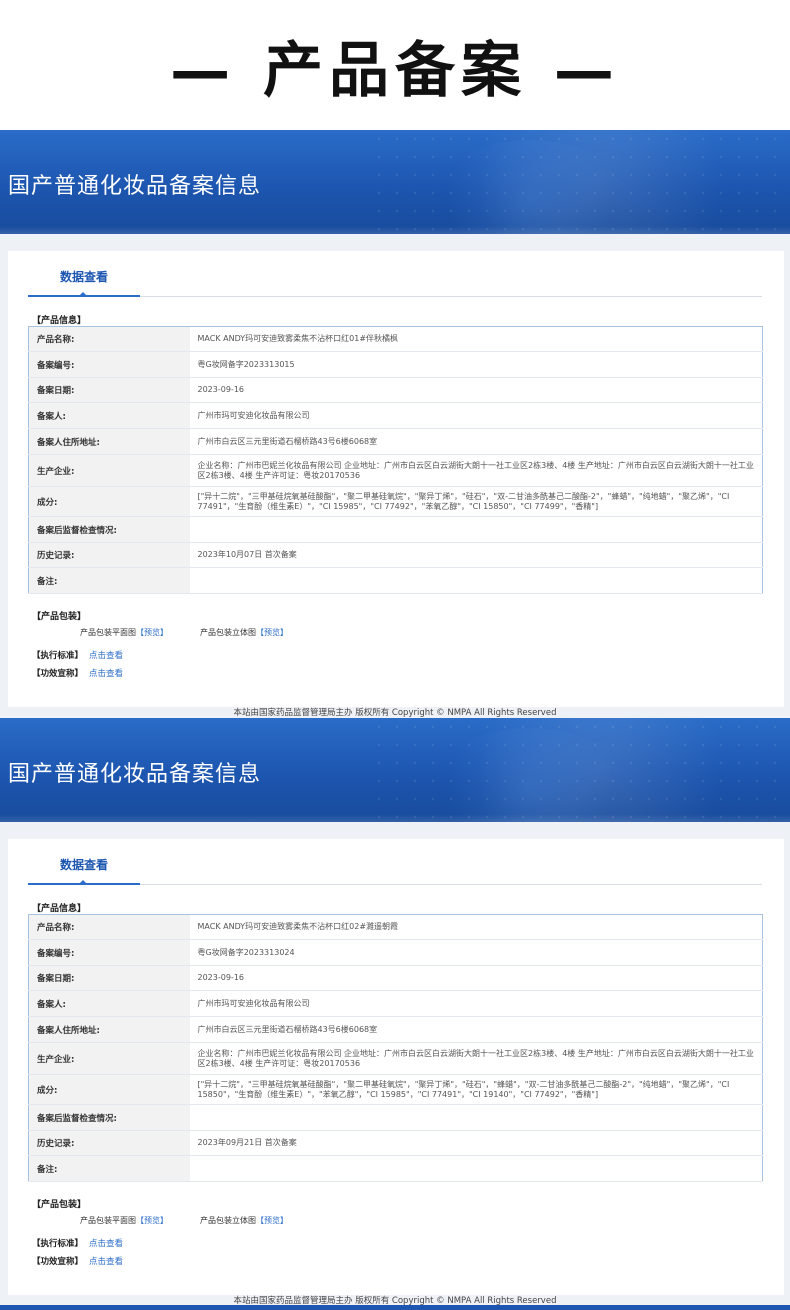 This screenshot has height=1310, width=790. I want to click on table-row: 产品名称: MACK ANDY玛可安迪致雾柔焦不沾杯口红01#伴秋橘枫, so click(395, 339).